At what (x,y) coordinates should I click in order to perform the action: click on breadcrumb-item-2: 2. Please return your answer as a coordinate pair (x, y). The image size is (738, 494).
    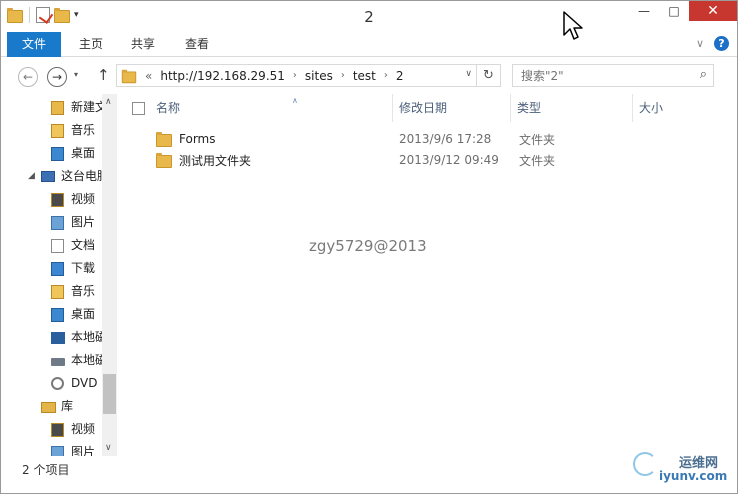
    Looking at the image, I should click on (400, 76).